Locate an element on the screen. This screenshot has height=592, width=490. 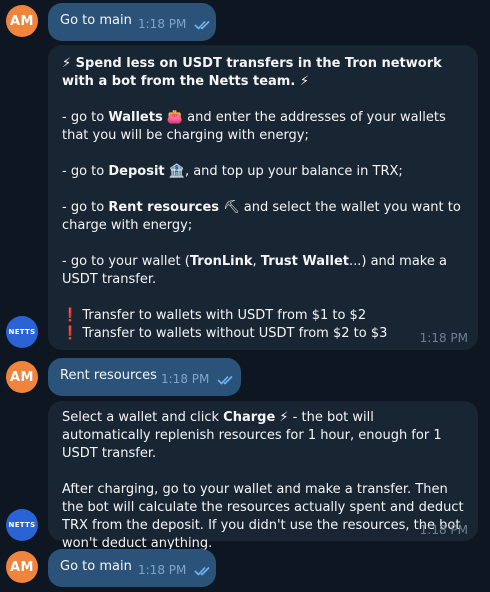
pickaxe-icon: ⛏ is located at coordinates (231, 207).